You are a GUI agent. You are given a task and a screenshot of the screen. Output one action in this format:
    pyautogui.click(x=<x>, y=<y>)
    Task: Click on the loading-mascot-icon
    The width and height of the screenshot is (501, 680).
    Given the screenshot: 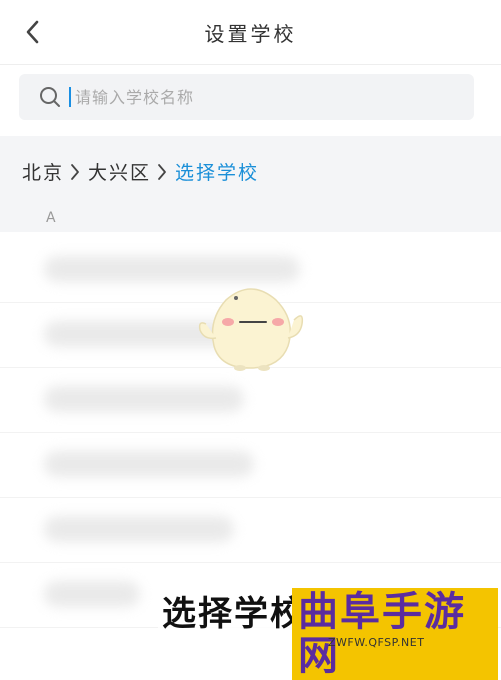 What is the action you would take?
    pyautogui.click(x=251, y=329)
    